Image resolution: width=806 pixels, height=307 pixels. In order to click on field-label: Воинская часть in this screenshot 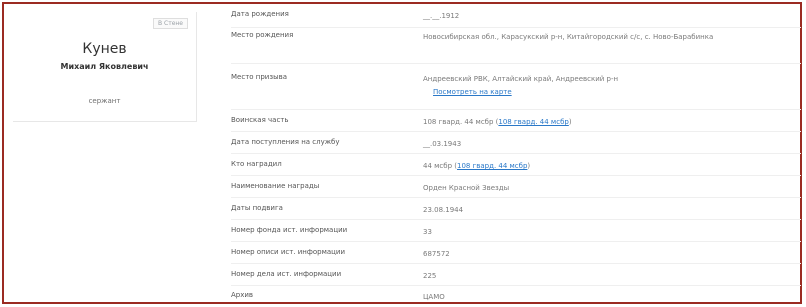, I will do `click(260, 120)`.